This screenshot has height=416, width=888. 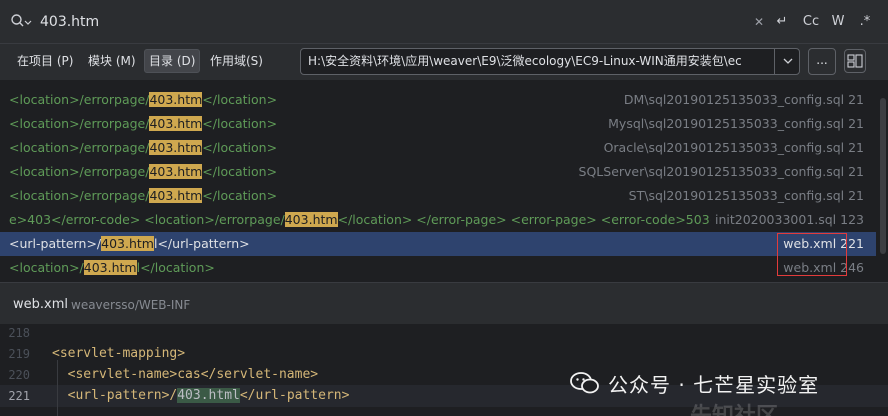 I want to click on clear-search-button: ✕, so click(x=759, y=22).